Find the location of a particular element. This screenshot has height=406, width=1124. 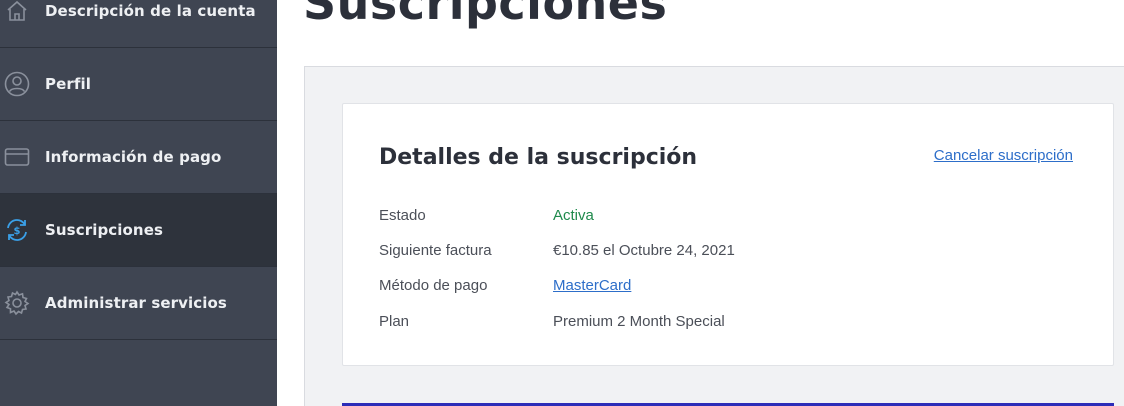

home-icon is located at coordinates (17, 12).